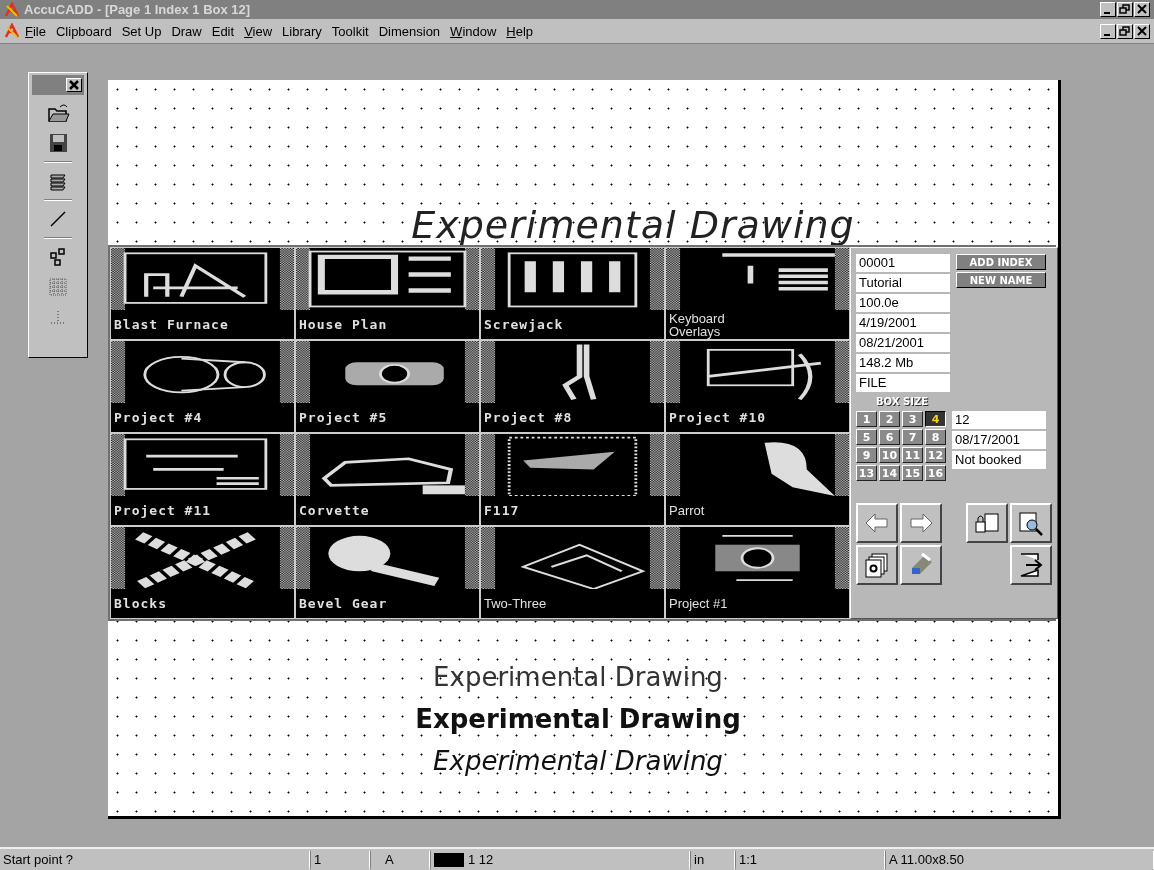 This screenshot has height=870, width=1154. Describe the element at coordinates (140, 603) in the screenshot. I see `thumbnail-label: Blocks` at that location.